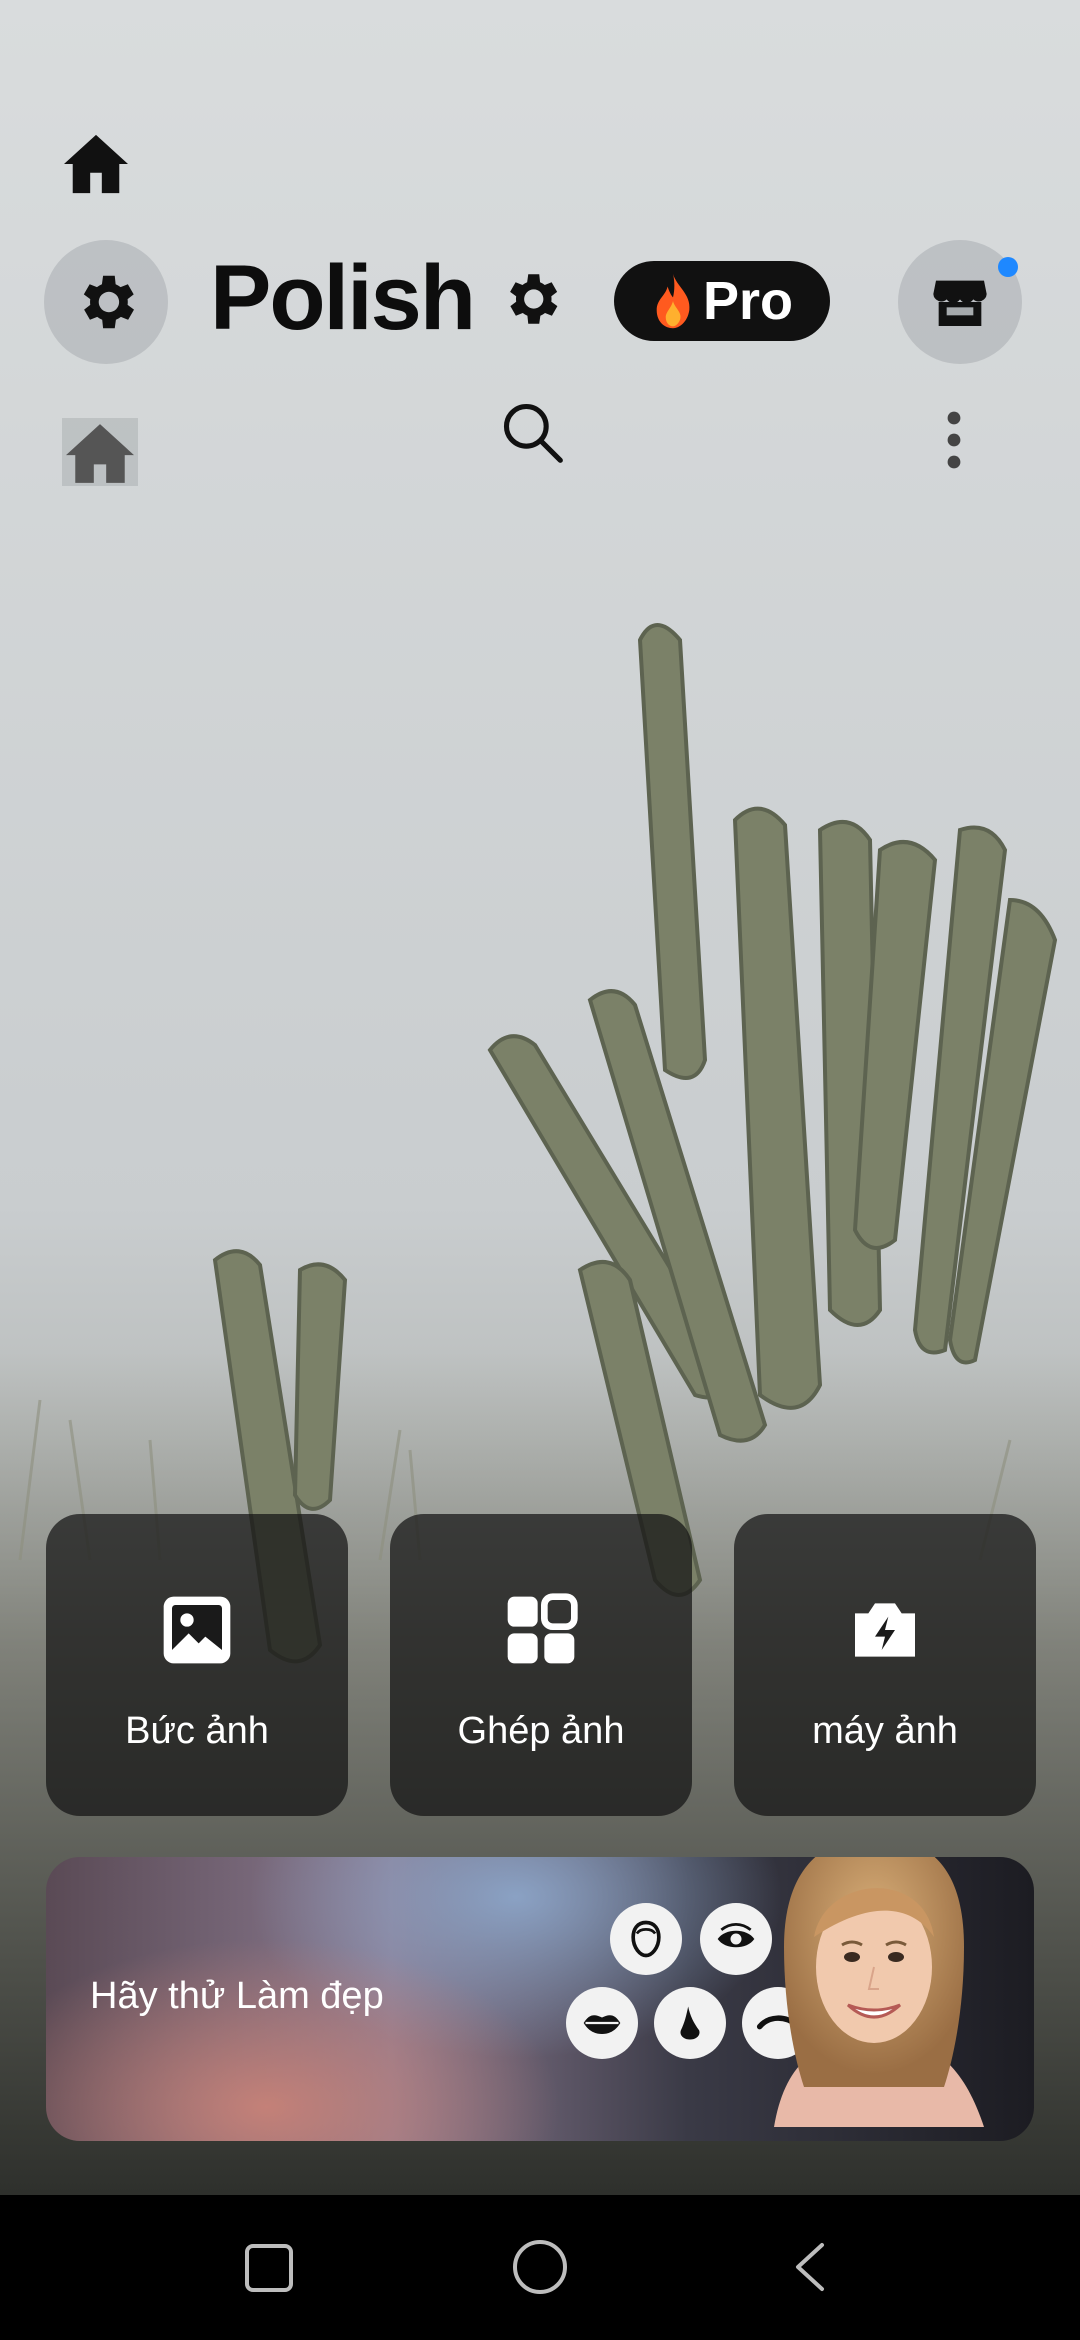  I want to click on collage-grid-icon, so click(542, 1628).